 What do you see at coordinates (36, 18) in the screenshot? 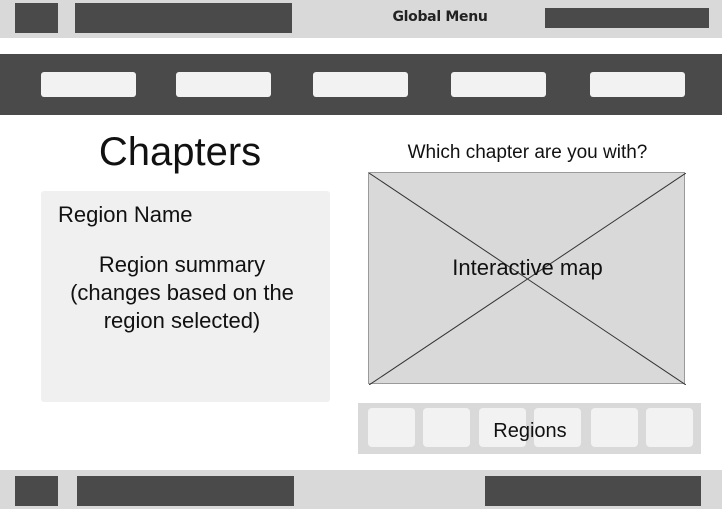
I see `global-logo-placeholder` at bounding box center [36, 18].